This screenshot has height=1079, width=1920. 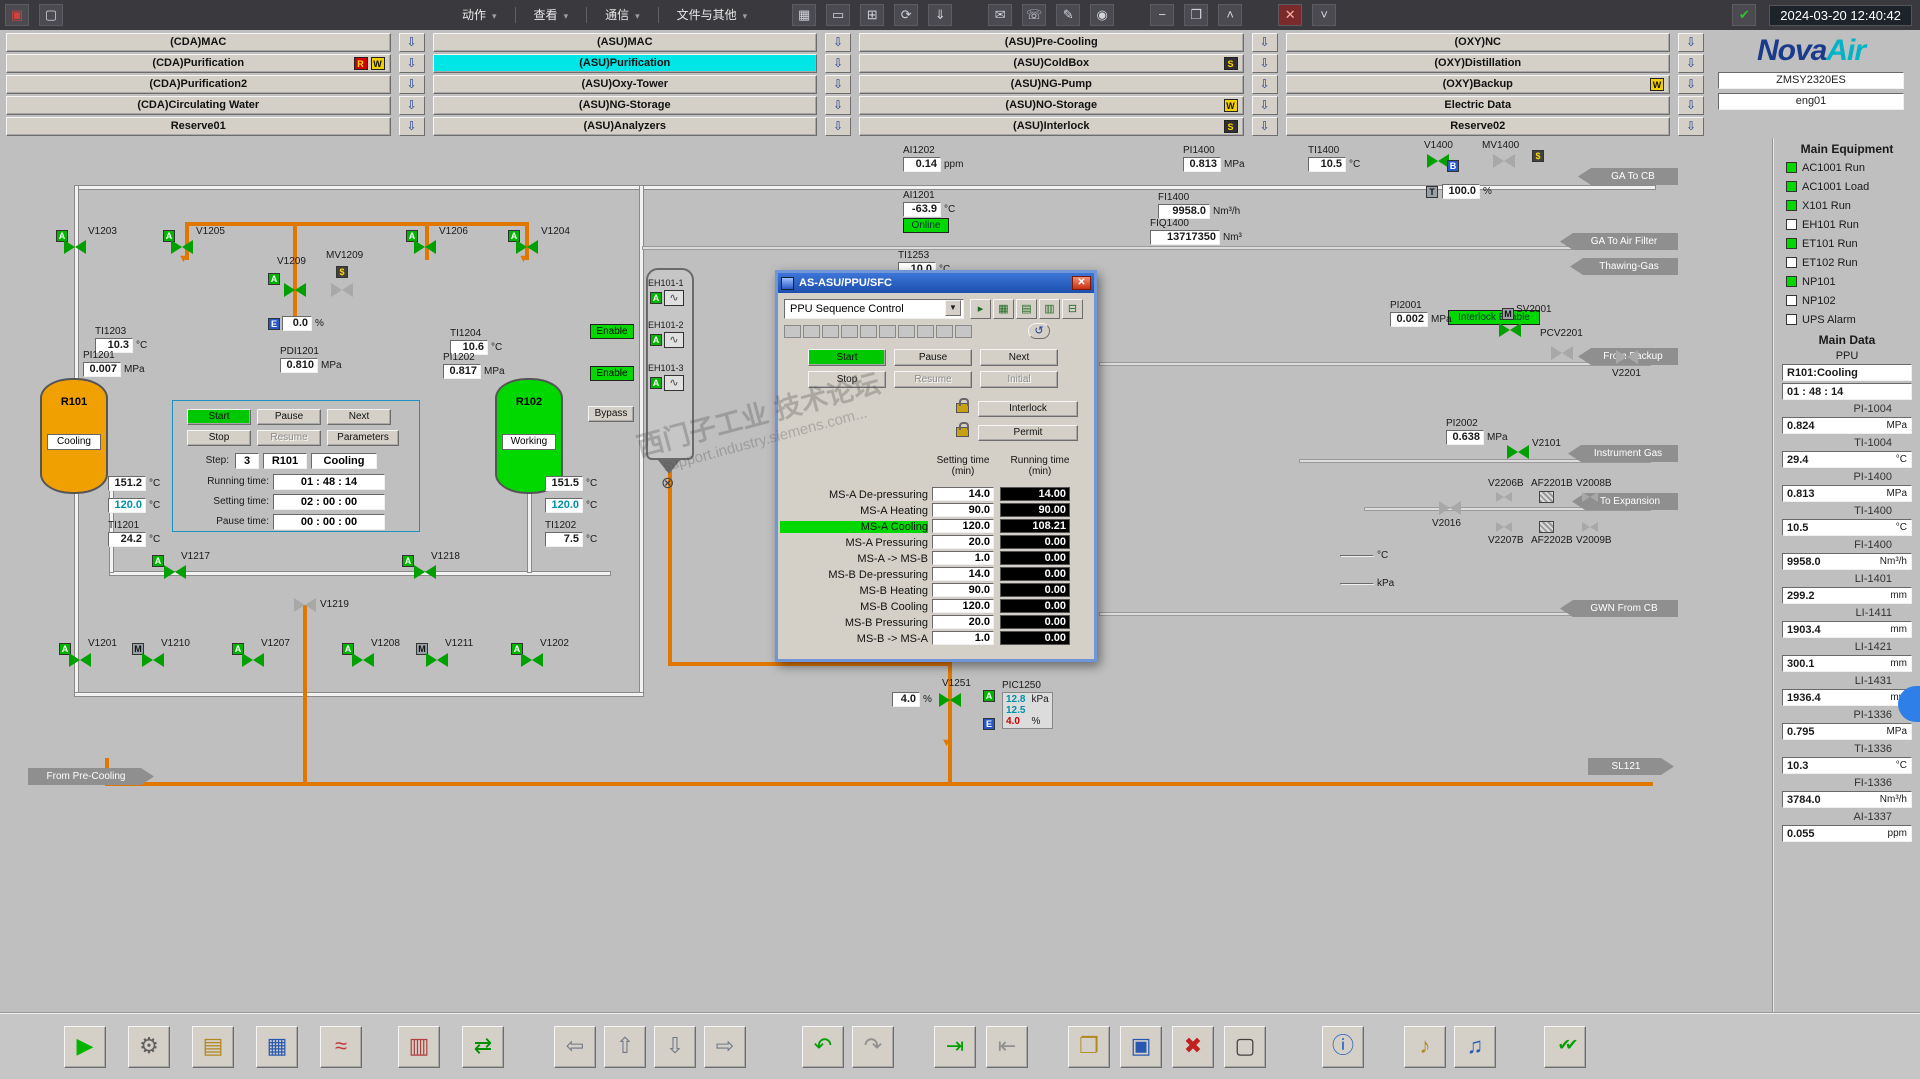 I want to click on valve-V1205, so click(x=182, y=247).